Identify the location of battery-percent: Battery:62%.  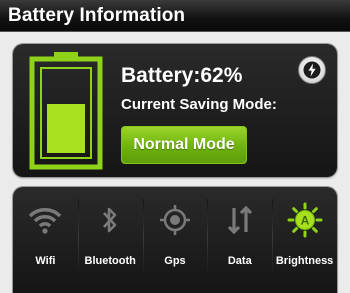
(182, 75).